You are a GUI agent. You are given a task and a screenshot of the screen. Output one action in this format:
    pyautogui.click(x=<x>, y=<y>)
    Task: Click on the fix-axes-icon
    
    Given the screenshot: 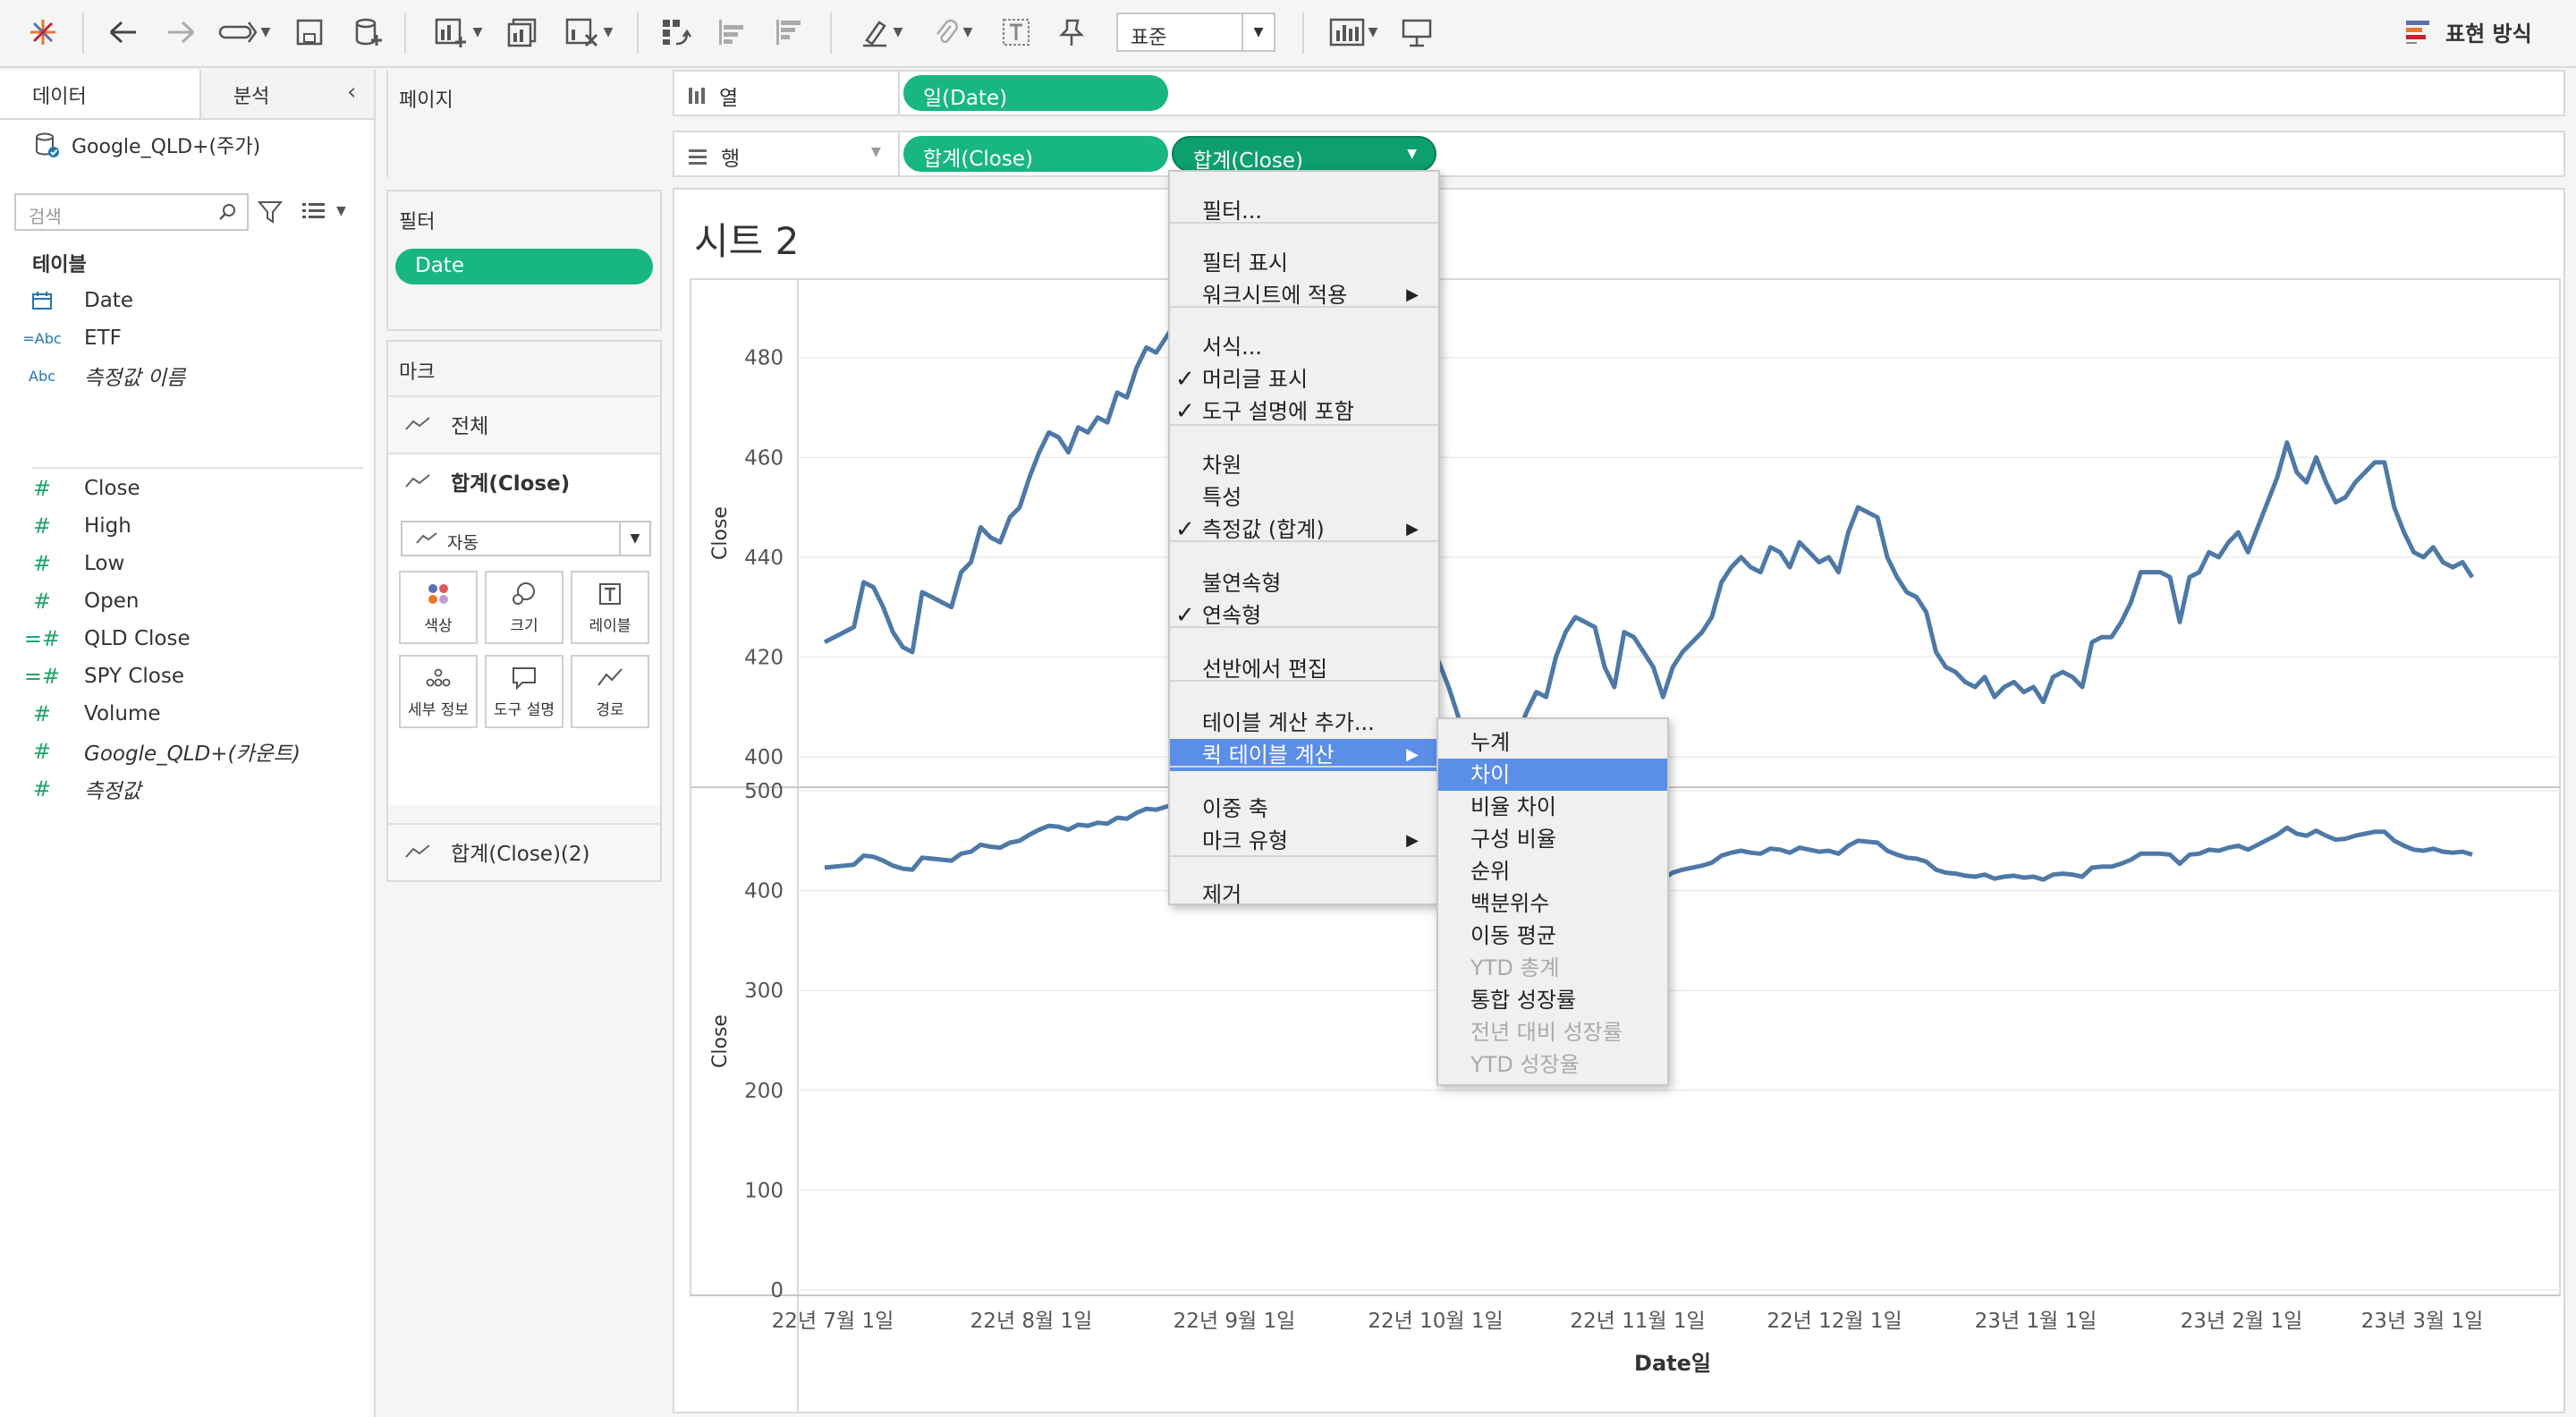 What is the action you would take?
    pyautogui.click(x=1071, y=33)
    